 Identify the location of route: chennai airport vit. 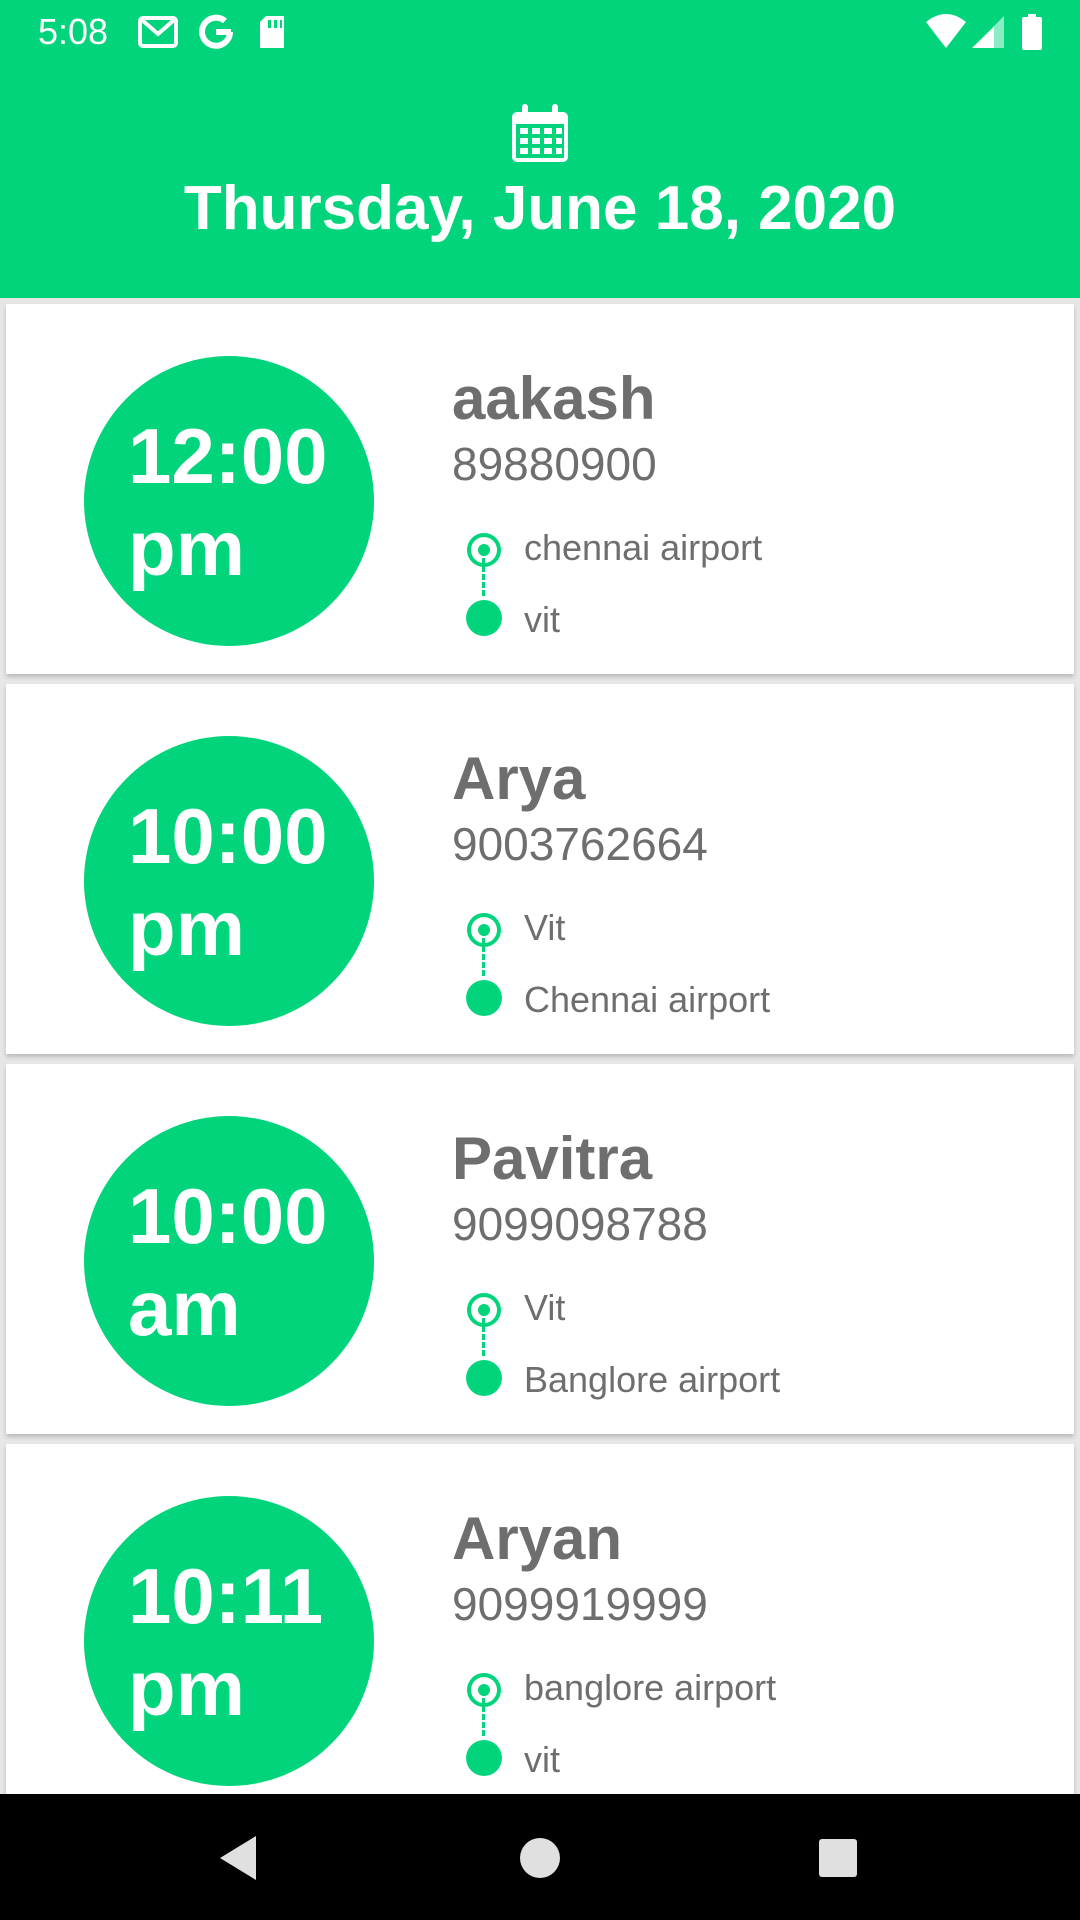
(752, 582).